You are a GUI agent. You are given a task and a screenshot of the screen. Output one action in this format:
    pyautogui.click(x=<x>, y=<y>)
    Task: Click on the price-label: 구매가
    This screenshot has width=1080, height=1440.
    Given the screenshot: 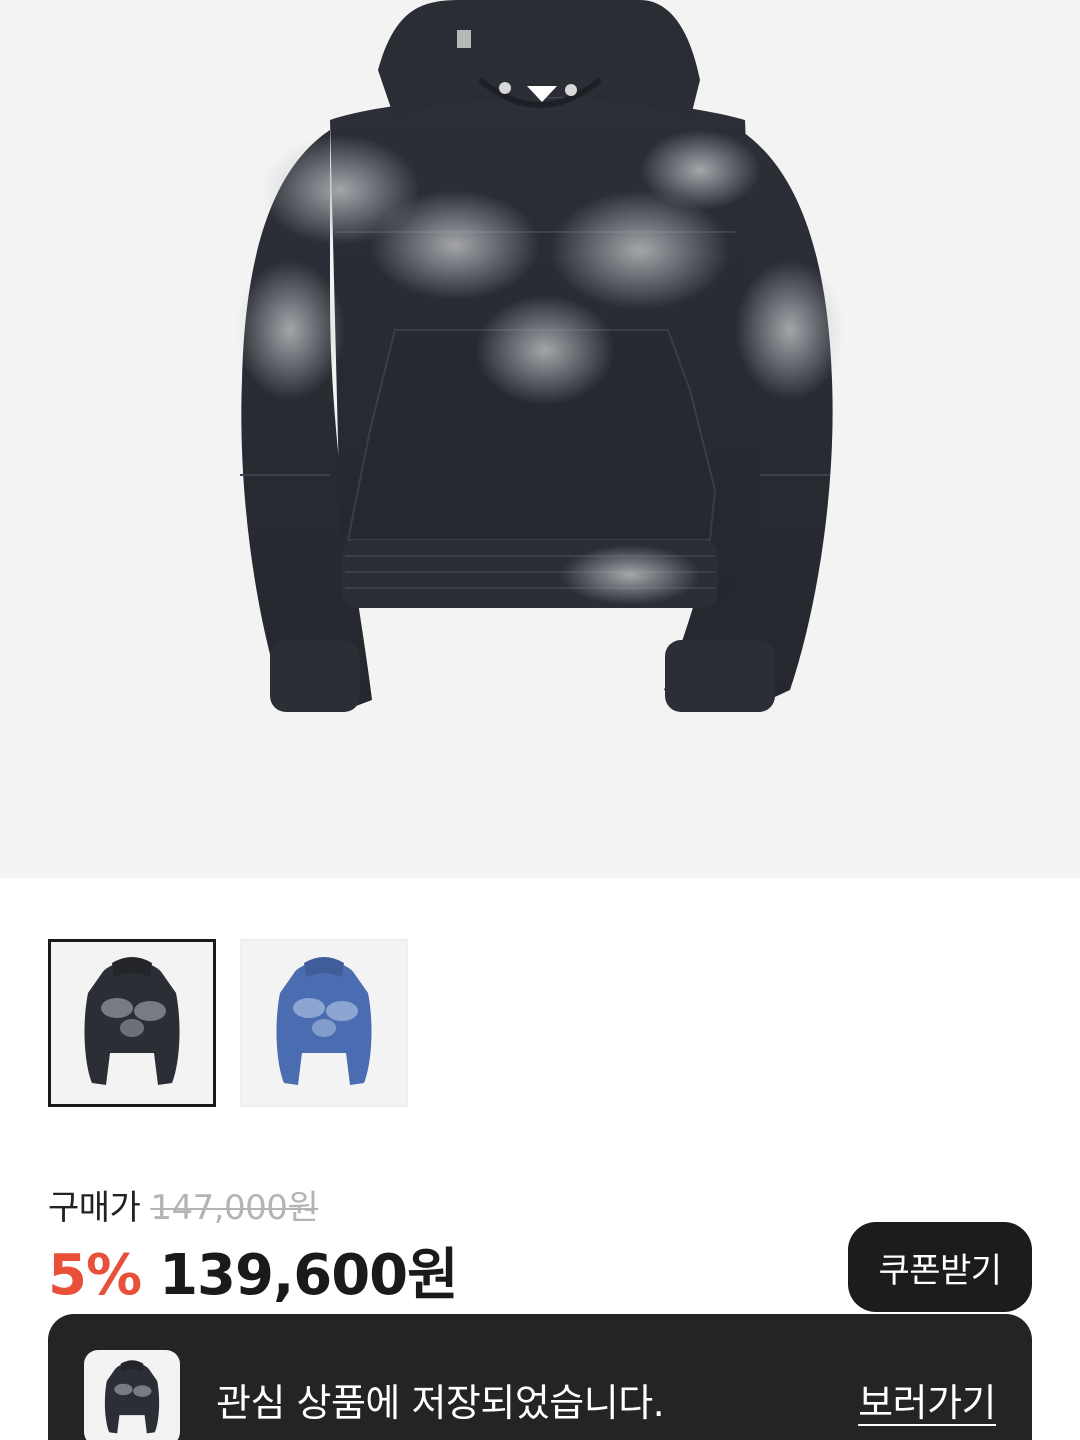 What is the action you would take?
    pyautogui.click(x=94, y=1208)
    